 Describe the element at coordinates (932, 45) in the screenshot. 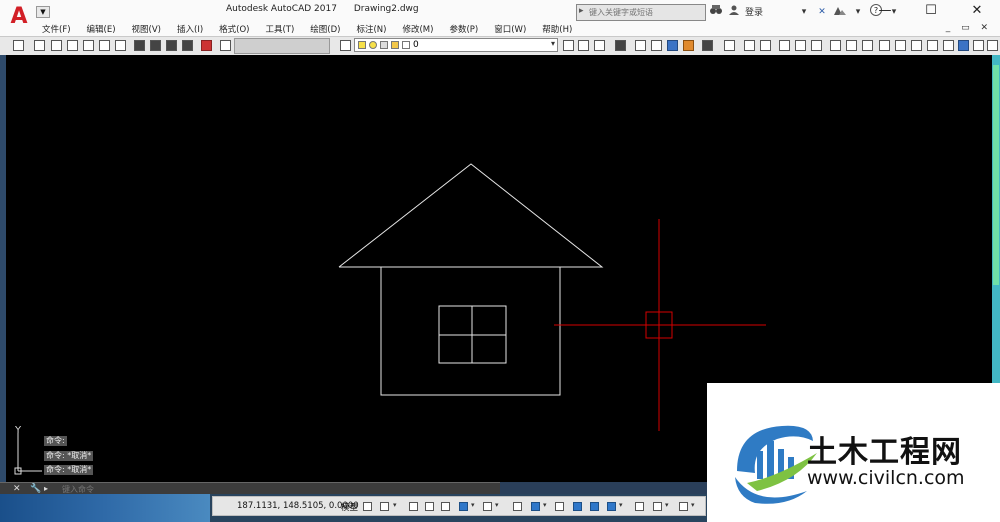

I see `ucs-apply-icon` at that location.